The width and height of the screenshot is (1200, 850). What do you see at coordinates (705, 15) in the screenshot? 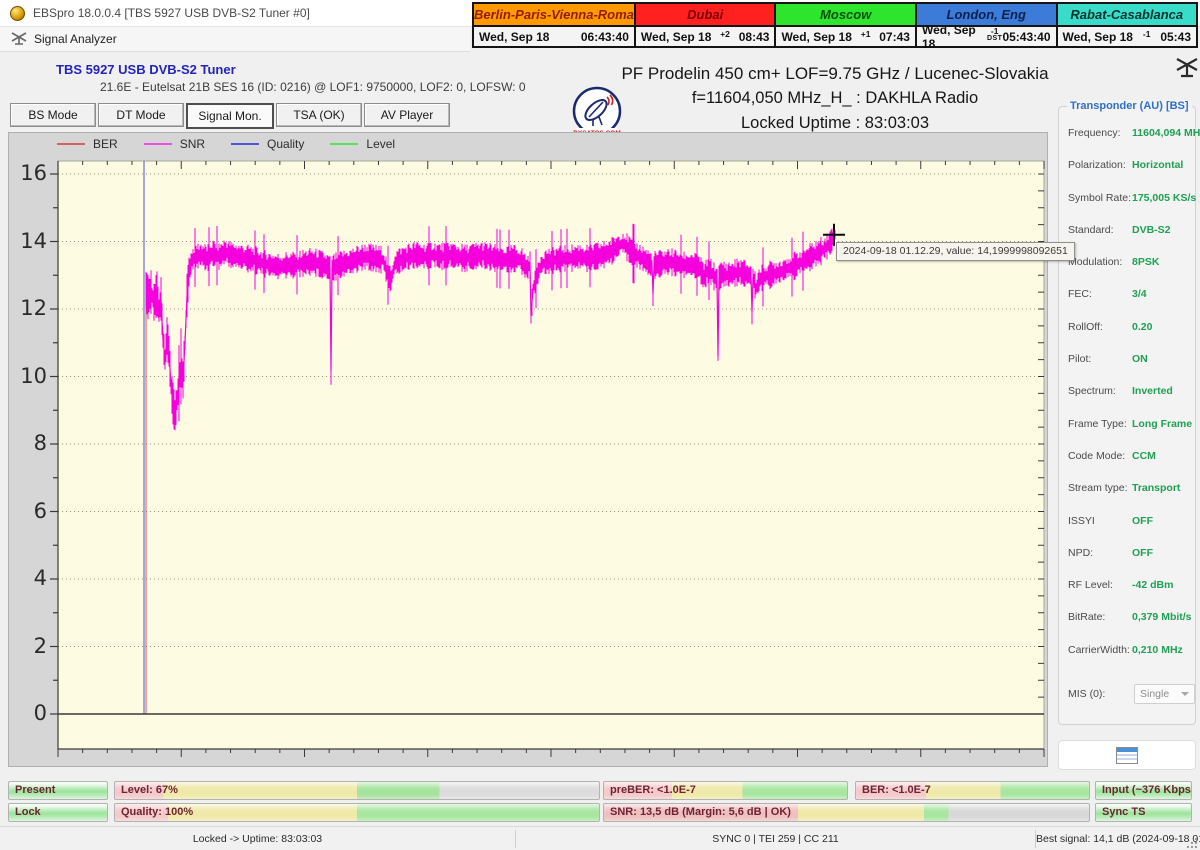
I see `clock-city-label: Dubai` at bounding box center [705, 15].